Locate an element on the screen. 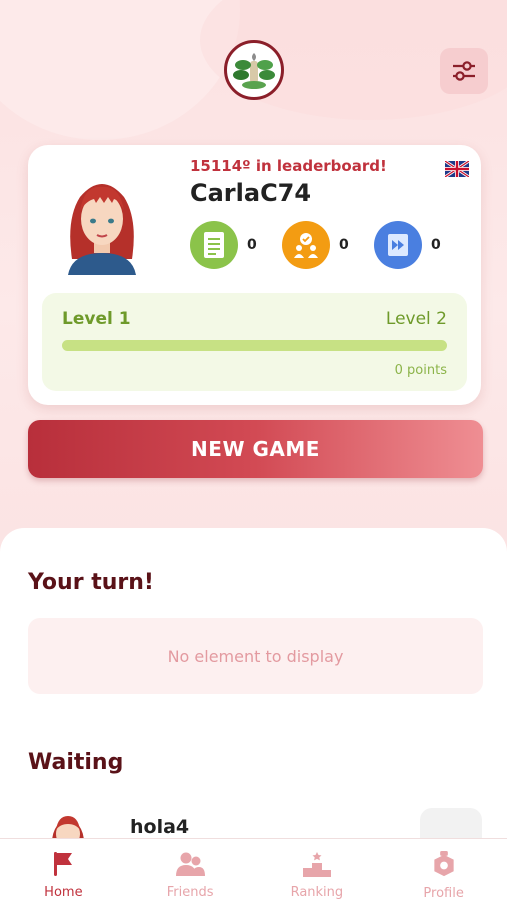  next-level: Level 2 is located at coordinates (416, 319).